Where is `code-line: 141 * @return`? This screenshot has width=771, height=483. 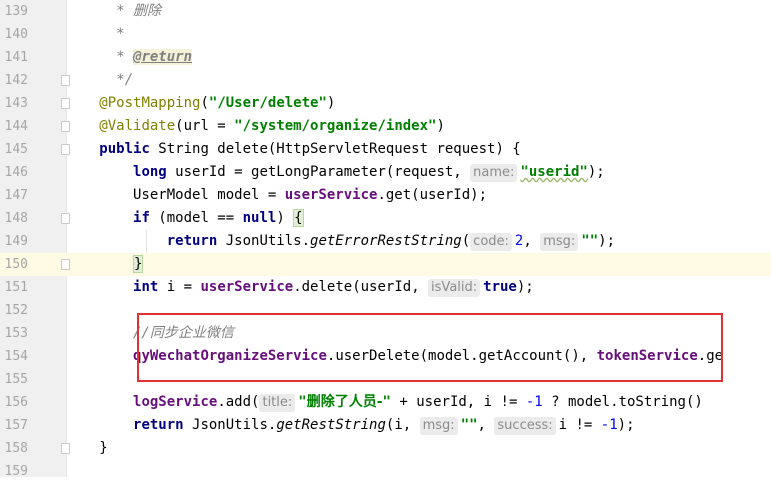
code-line: 141 * @return is located at coordinates (385, 57).